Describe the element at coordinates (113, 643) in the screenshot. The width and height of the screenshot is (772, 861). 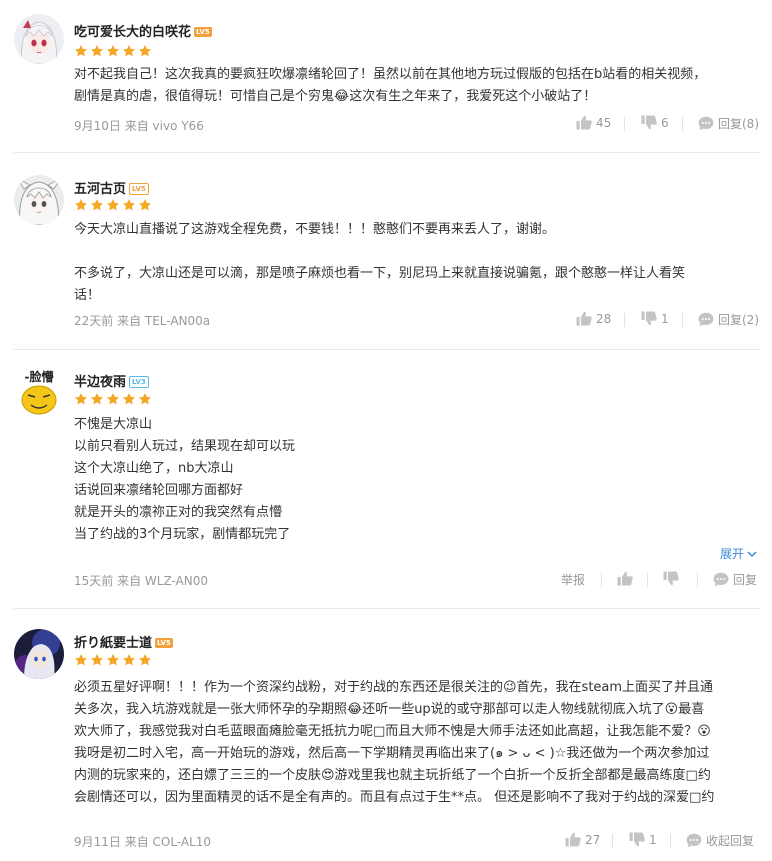
I see `username-text: 折り紙要士道` at that location.